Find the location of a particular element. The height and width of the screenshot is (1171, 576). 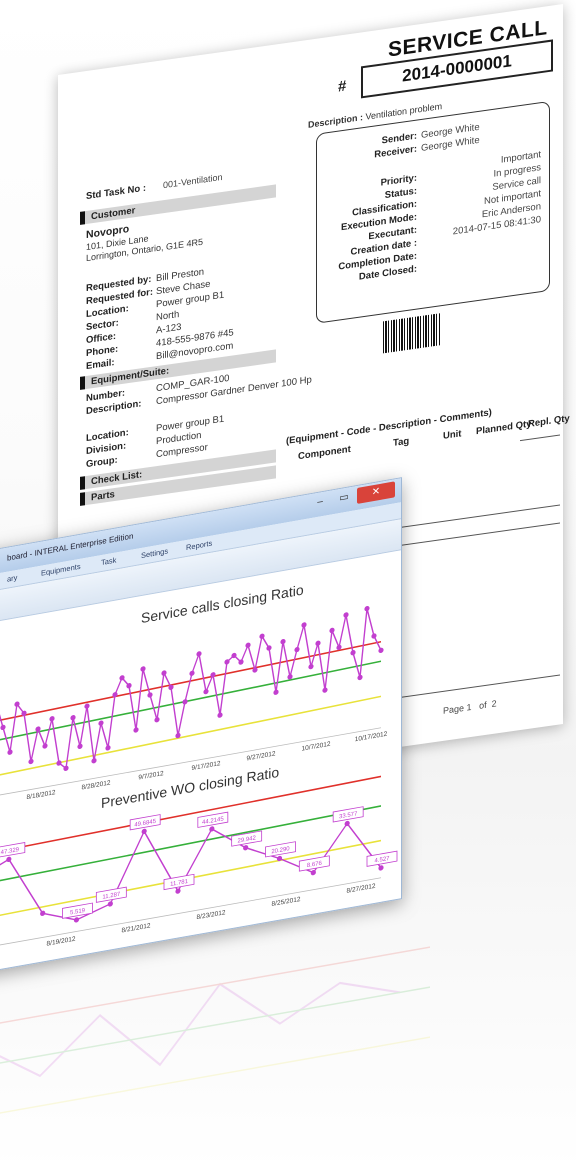

page-current: 1 is located at coordinates (469, 707).